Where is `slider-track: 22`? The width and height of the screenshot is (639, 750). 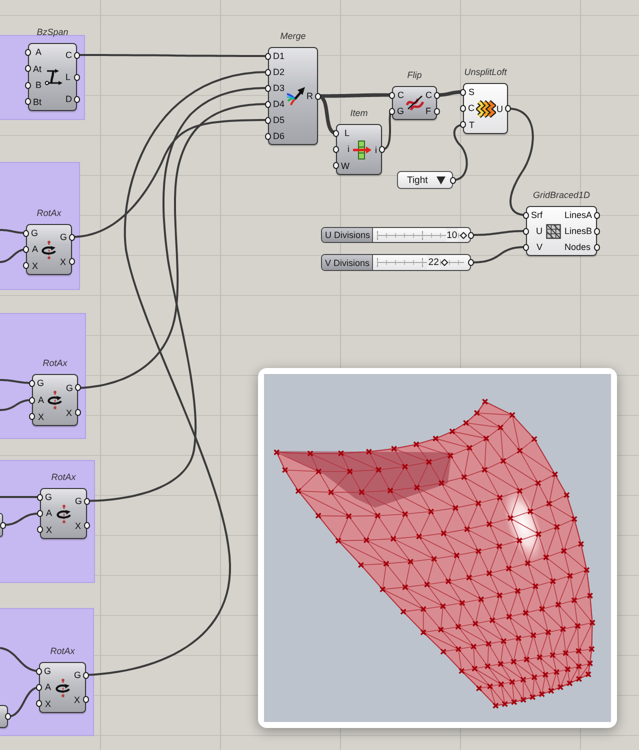 slider-track: 22 is located at coordinates (420, 262).